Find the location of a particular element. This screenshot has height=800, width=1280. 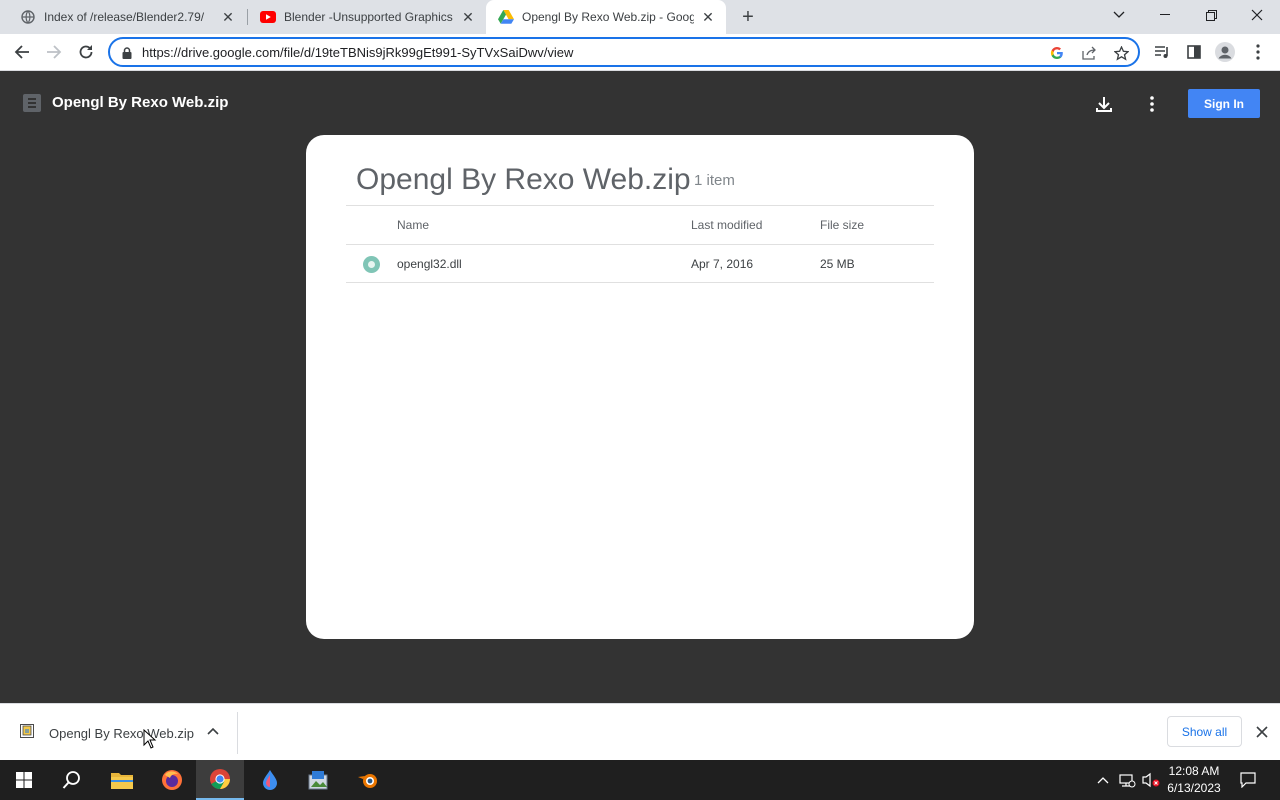

search-icon is located at coordinates (71, 780).